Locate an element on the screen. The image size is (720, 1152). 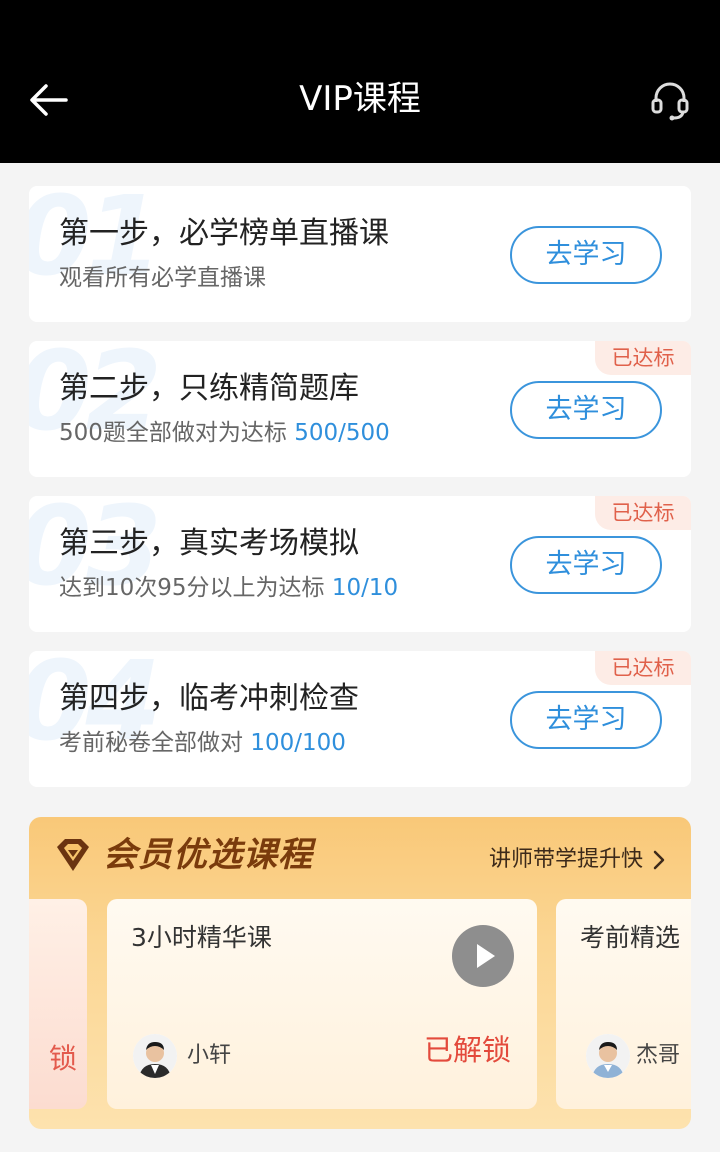
step-description: 观看所有必学直播课 is located at coordinates (162, 278).